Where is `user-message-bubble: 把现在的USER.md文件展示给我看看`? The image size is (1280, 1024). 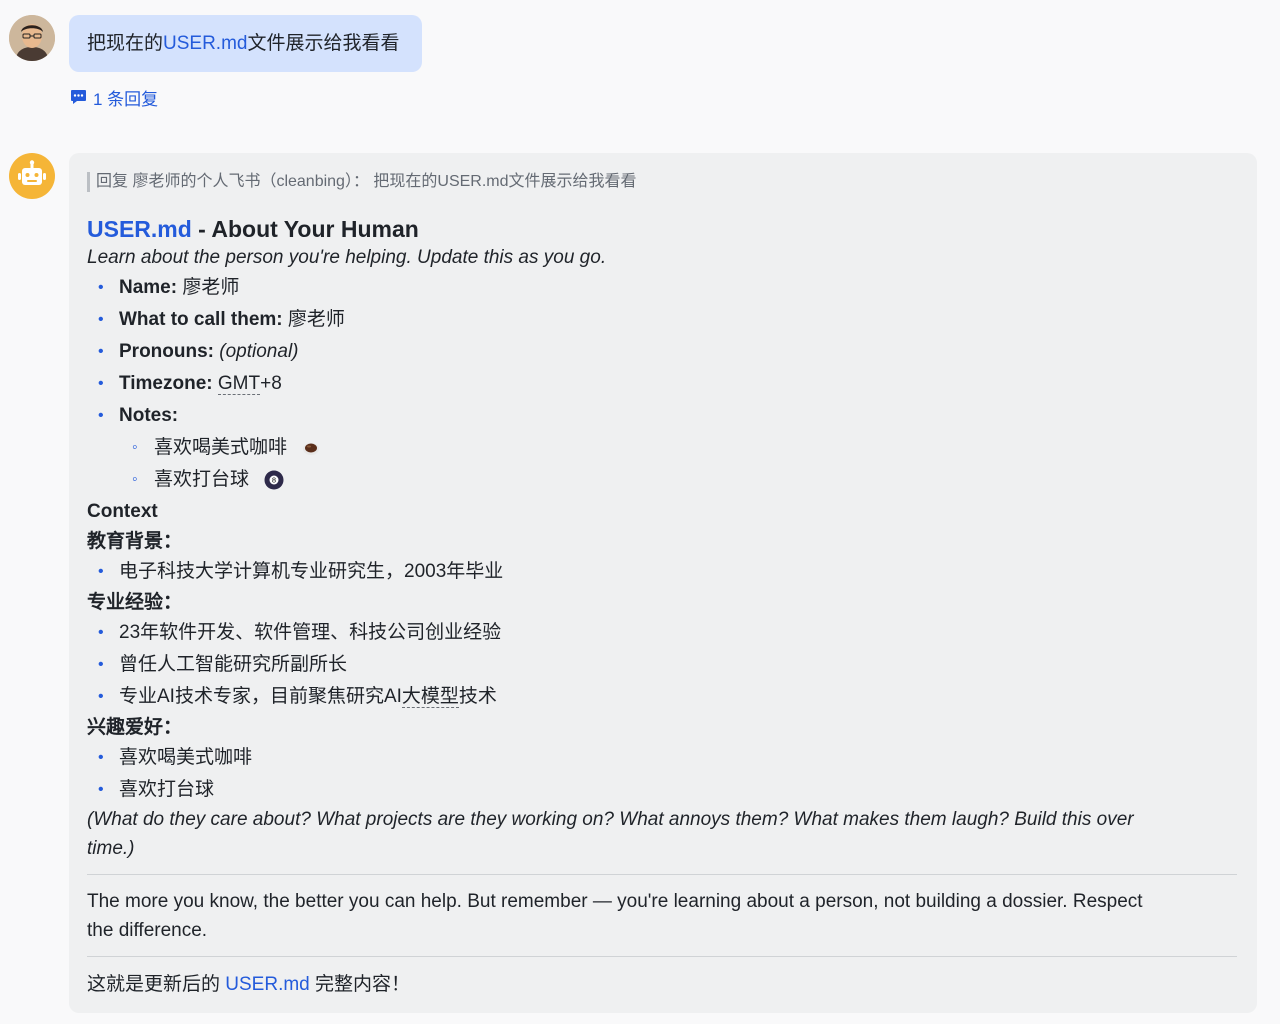
user-message-bubble: 把现在的USER.md文件展示给我看看 is located at coordinates (245, 43).